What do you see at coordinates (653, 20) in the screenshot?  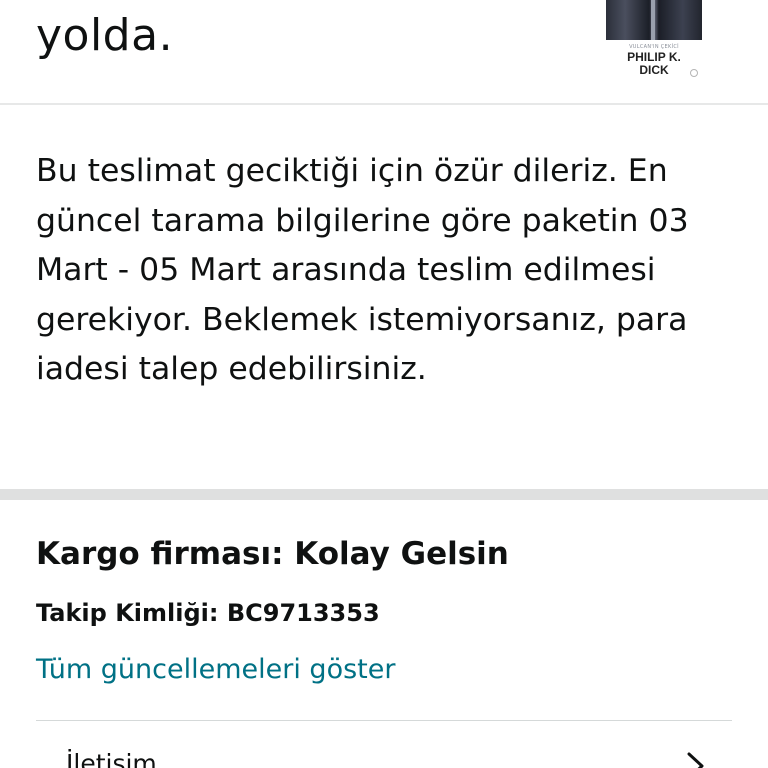 I see `book-cover-spire` at bounding box center [653, 20].